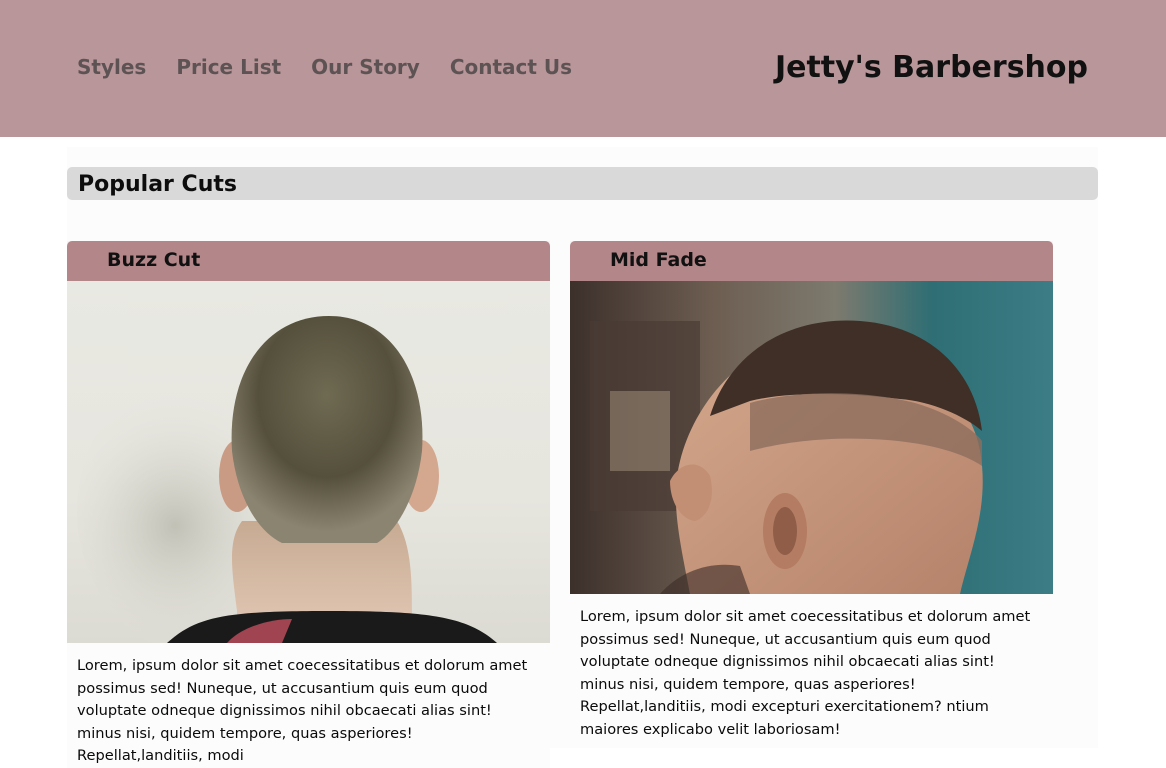 This screenshot has width=1166, height=768. Describe the element at coordinates (582, 183) in the screenshot. I see `section-header: Popular Cuts` at that location.